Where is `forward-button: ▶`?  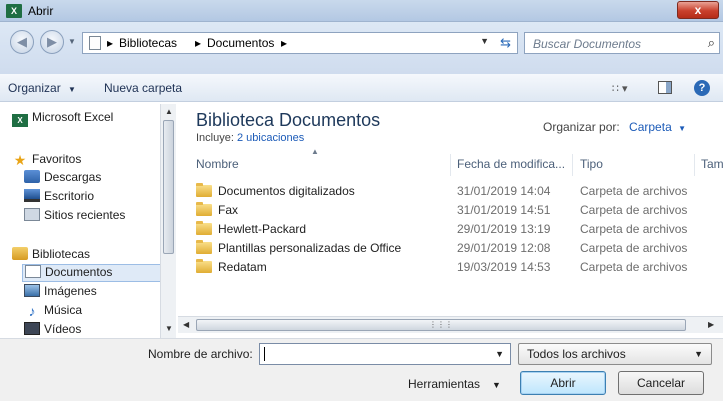 forward-button: ▶ is located at coordinates (52, 42).